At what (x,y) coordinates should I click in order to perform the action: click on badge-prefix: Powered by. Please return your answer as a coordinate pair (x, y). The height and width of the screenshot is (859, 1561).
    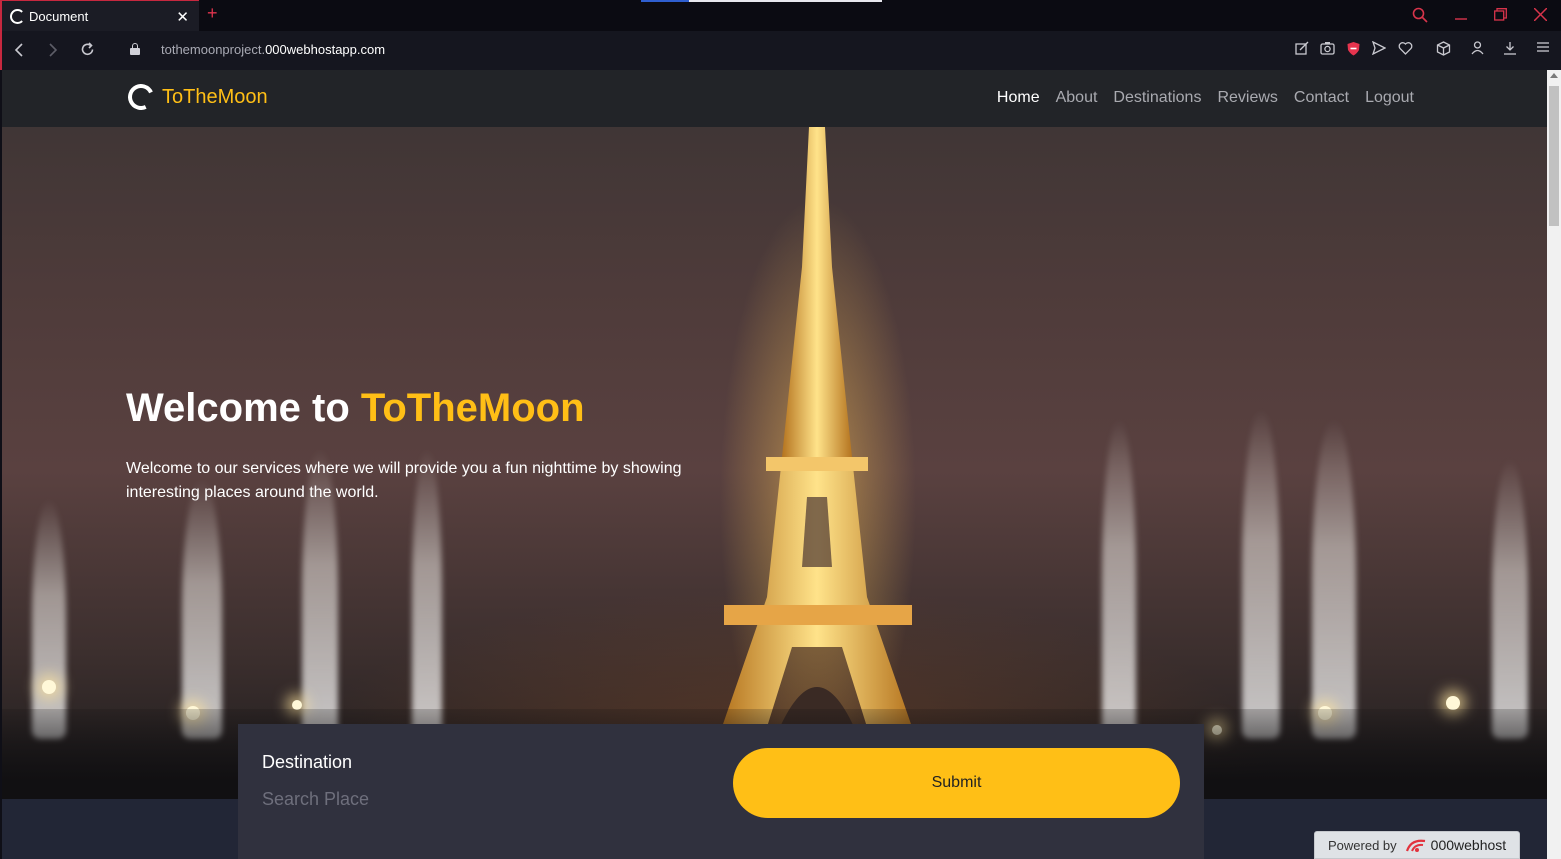
    Looking at the image, I should click on (1362, 845).